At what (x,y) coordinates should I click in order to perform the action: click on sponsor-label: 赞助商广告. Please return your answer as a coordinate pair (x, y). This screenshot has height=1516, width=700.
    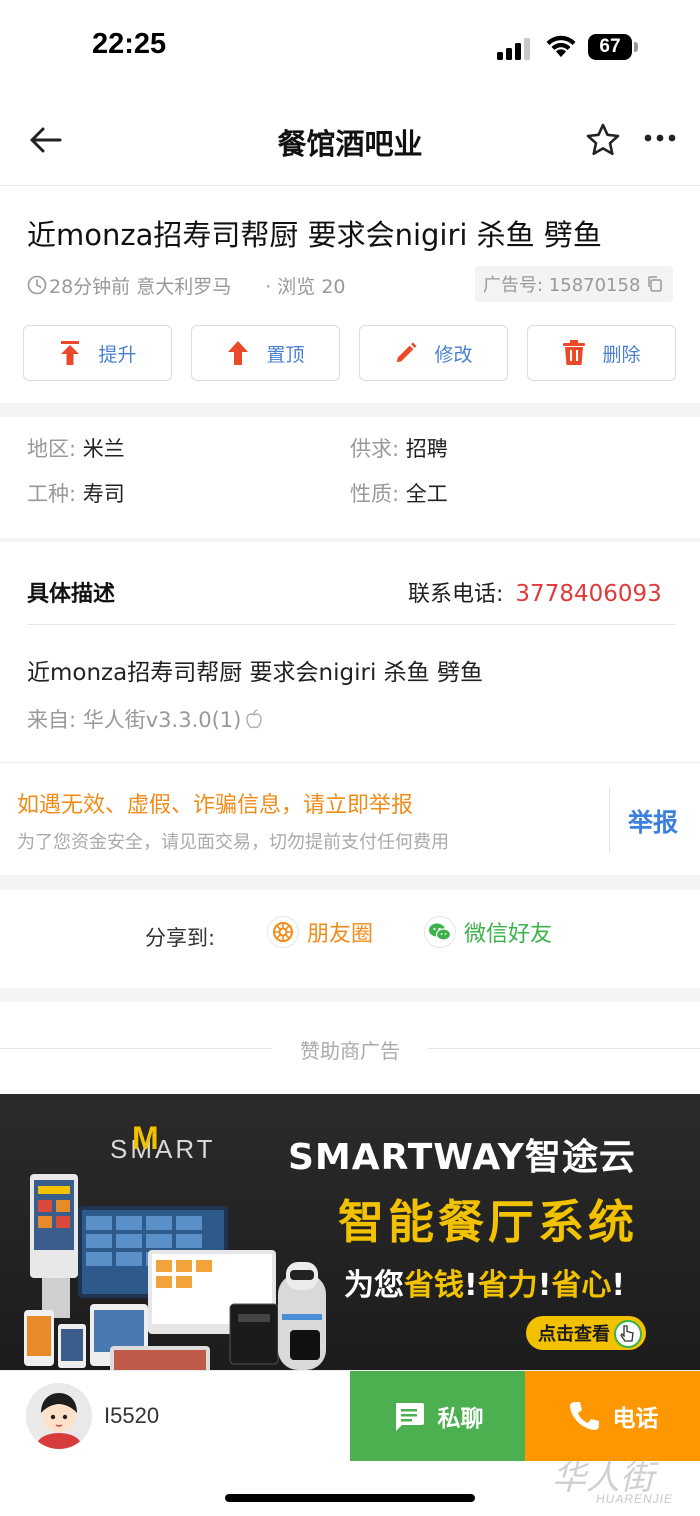
    Looking at the image, I should click on (350, 1051).